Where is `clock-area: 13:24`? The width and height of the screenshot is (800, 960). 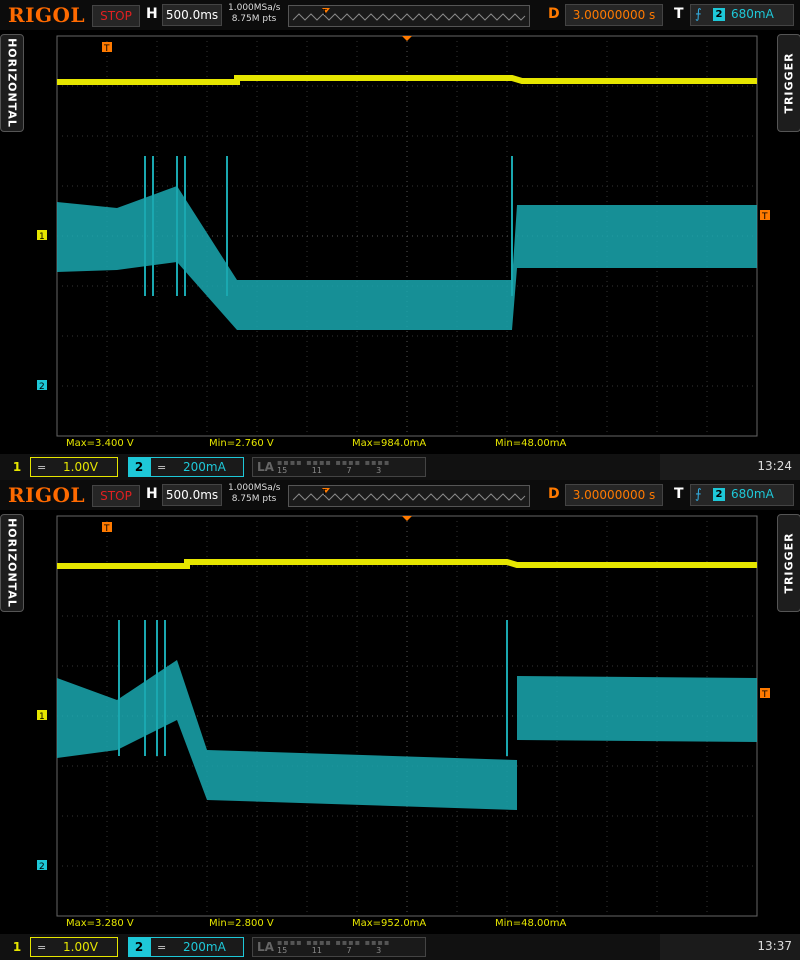
clock-area: 13:24 is located at coordinates (730, 467).